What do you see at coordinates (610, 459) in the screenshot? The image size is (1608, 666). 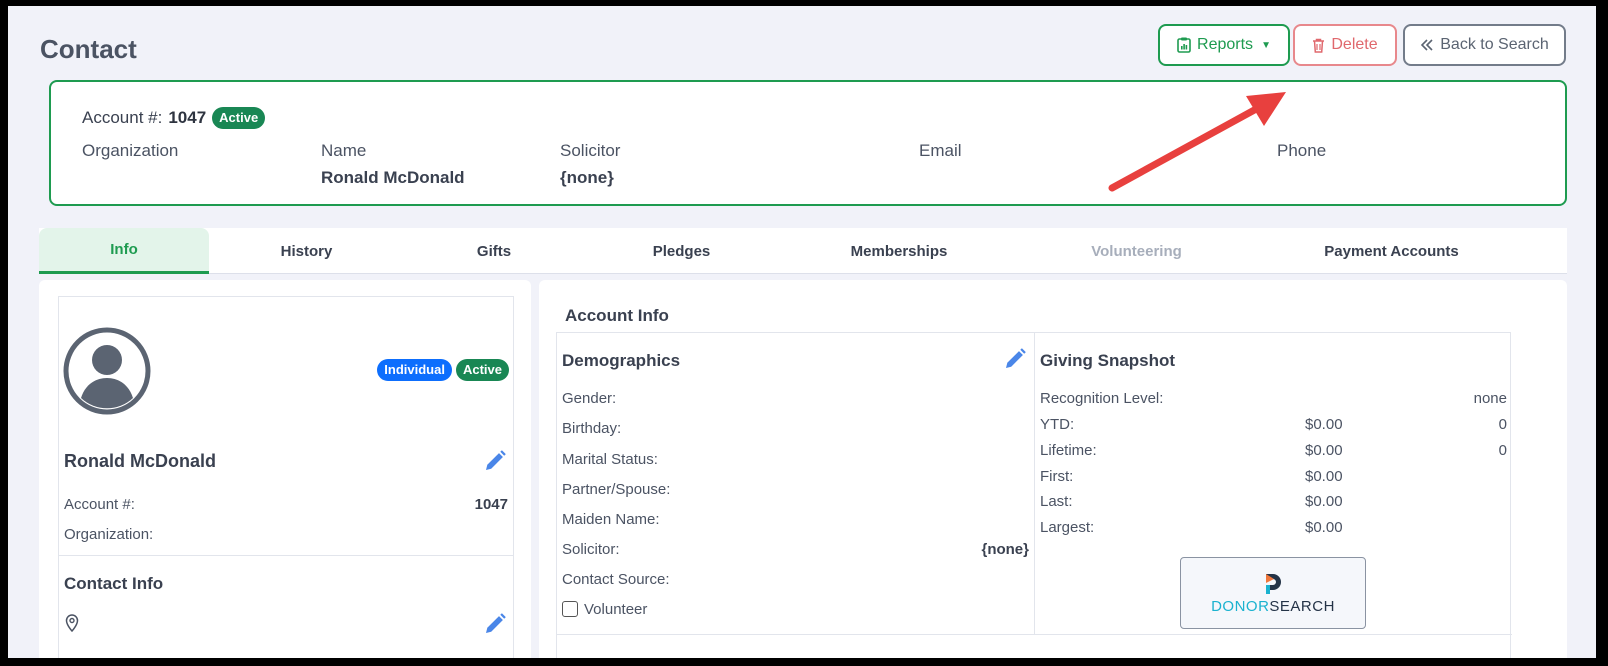 I see `marital-status-label: Marital Status:` at bounding box center [610, 459].